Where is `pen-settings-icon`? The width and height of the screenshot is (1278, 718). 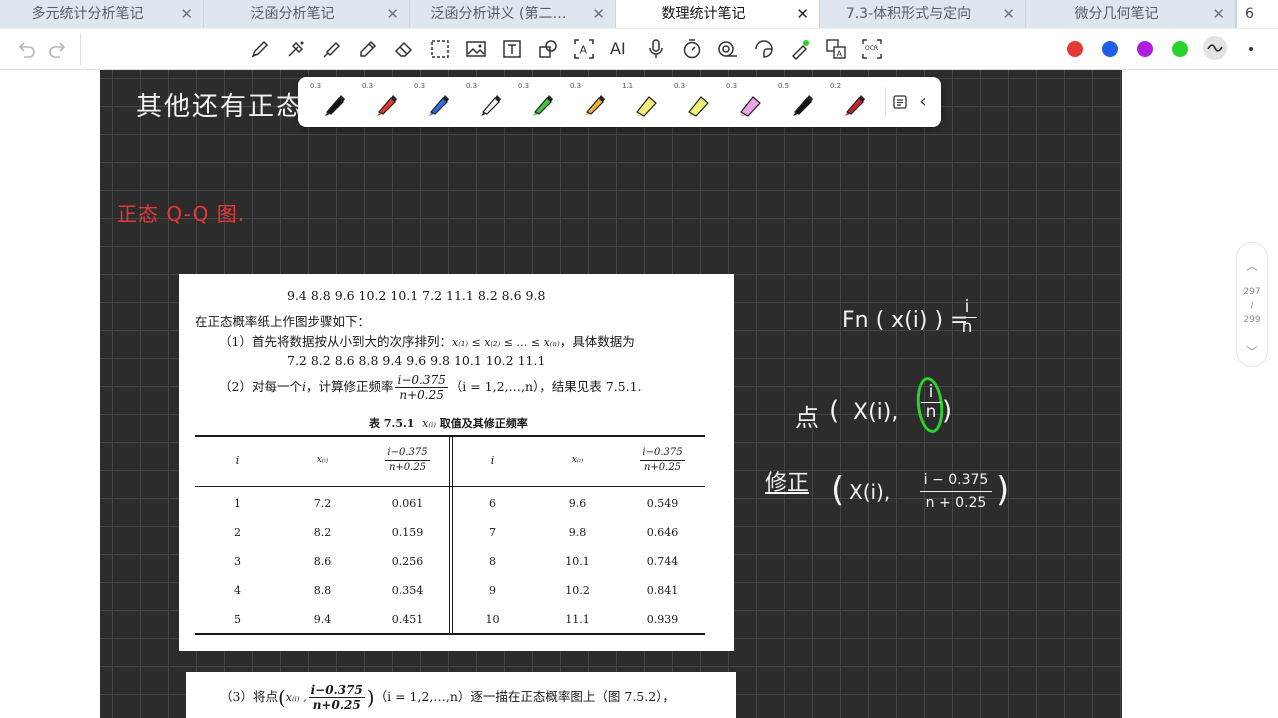
pen-settings-icon is located at coordinates (900, 102).